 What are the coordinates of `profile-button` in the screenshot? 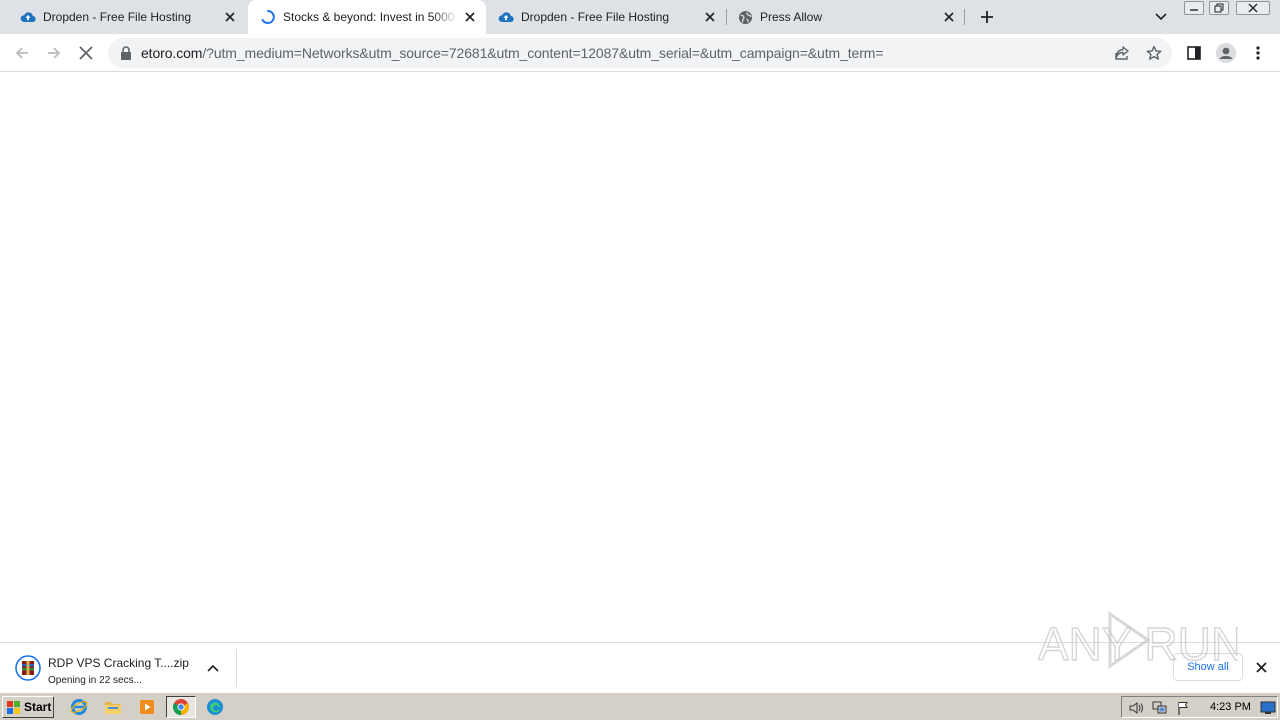 It's located at (1226, 53).